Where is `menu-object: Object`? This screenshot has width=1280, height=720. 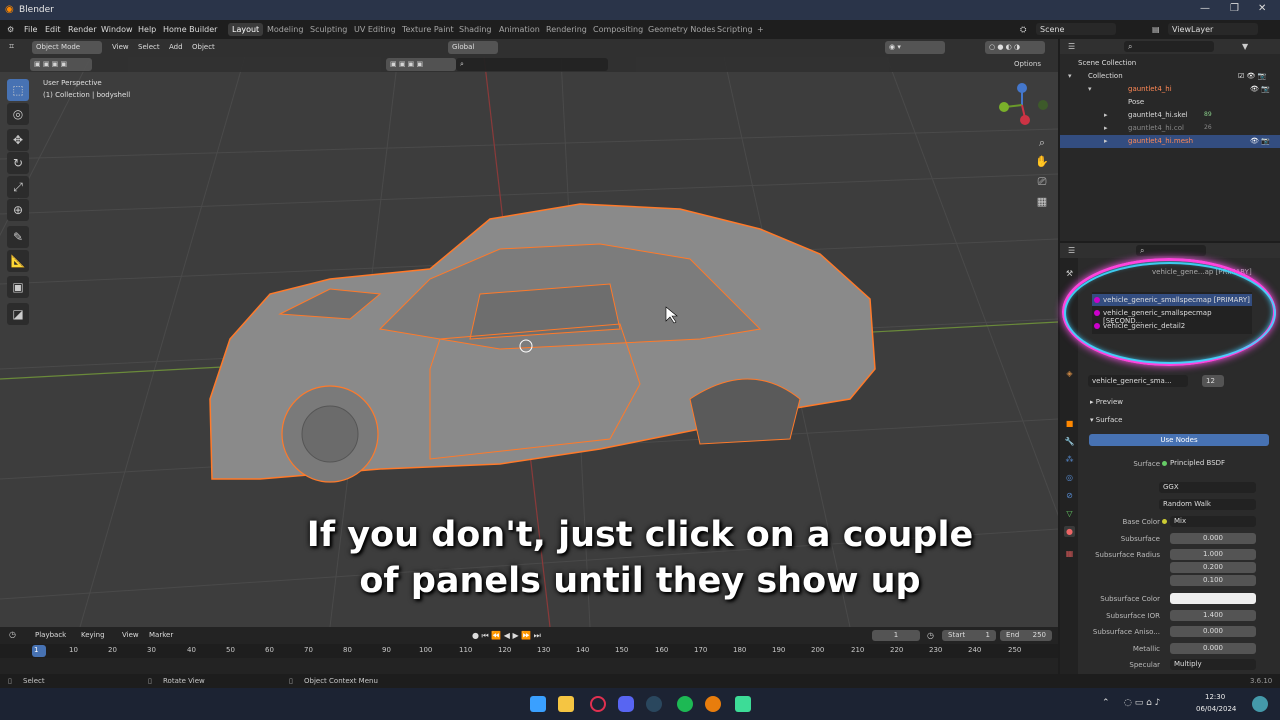
menu-object: Object is located at coordinates (203, 47).